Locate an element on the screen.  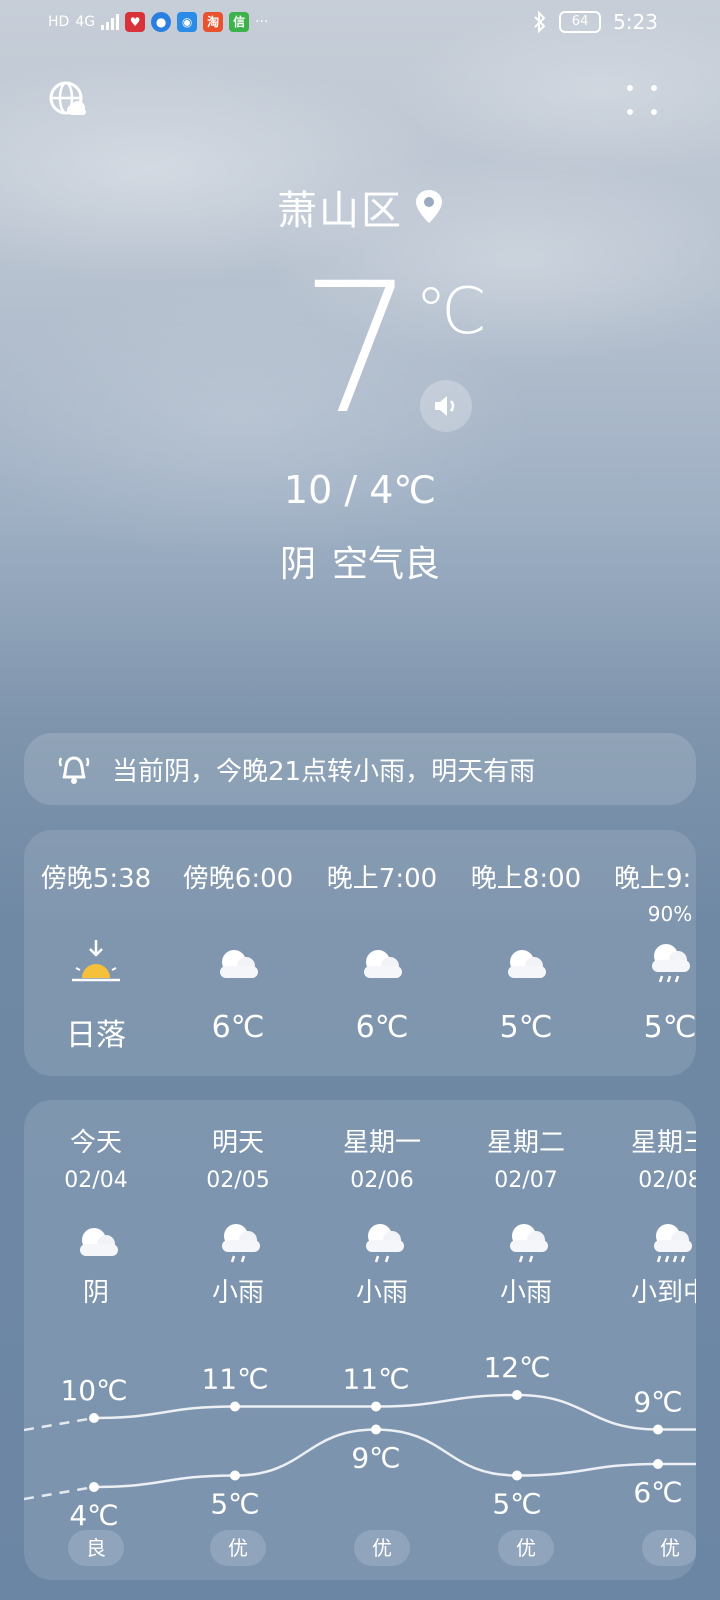
status-time: 5:23 is located at coordinates (635, 22).